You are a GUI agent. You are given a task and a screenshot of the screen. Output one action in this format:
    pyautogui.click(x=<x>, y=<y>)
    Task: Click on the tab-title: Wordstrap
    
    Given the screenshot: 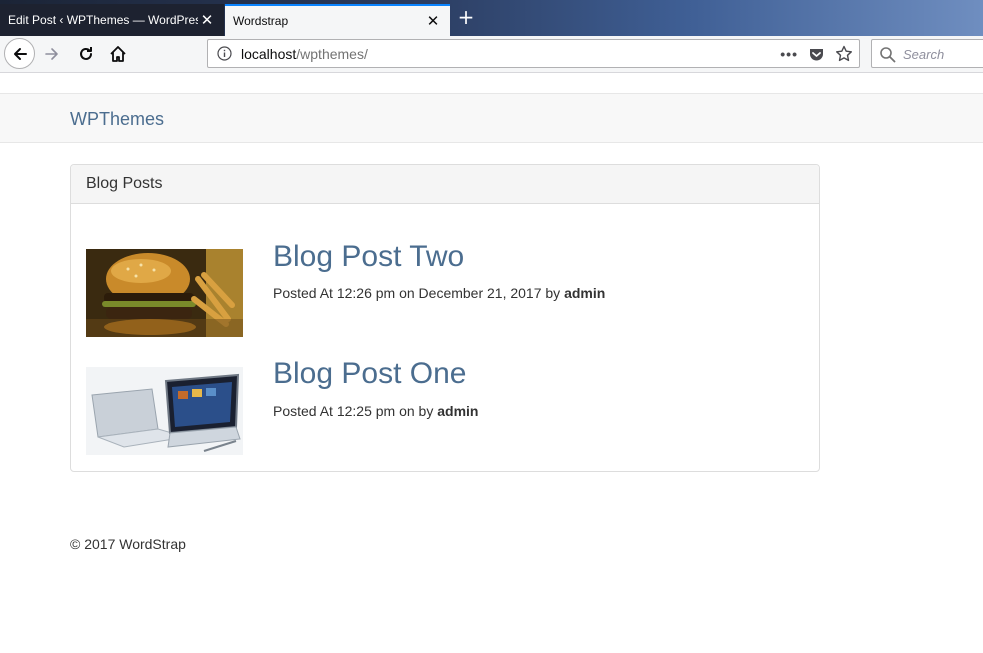 What is the action you would take?
    pyautogui.click(x=261, y=21)
    